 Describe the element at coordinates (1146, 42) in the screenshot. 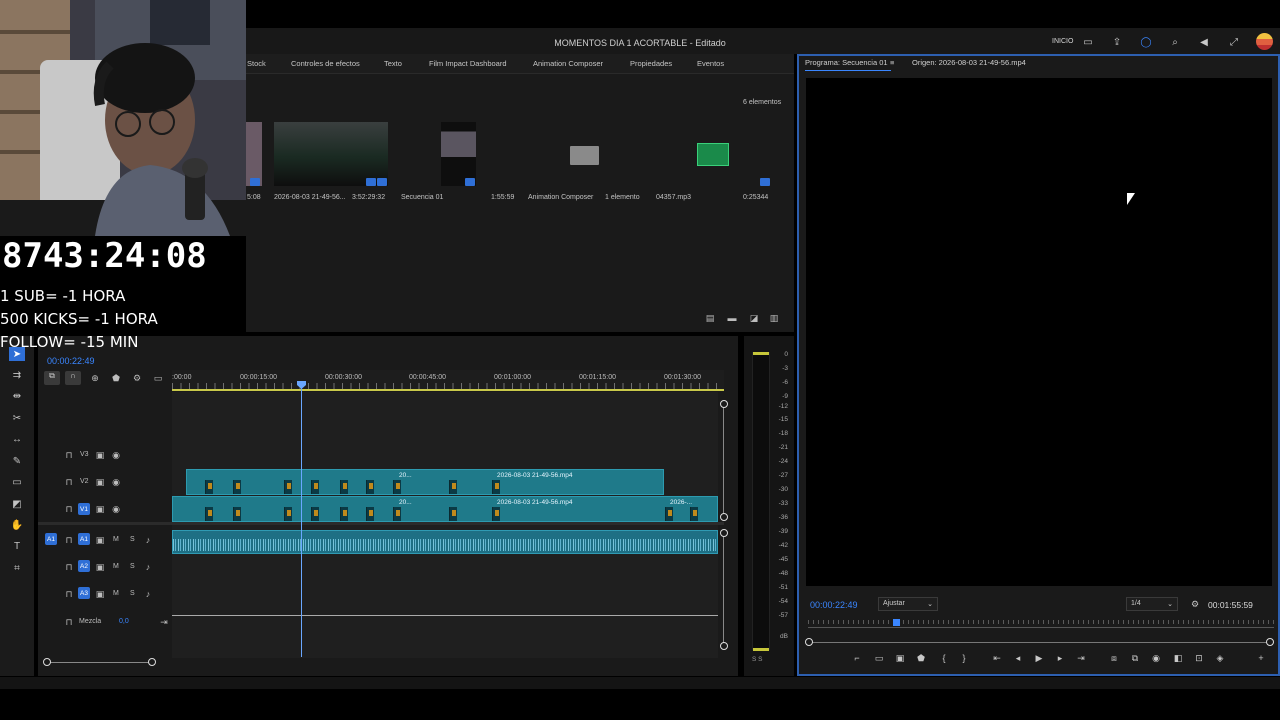

I see `progress-icon: ◯` at that location.